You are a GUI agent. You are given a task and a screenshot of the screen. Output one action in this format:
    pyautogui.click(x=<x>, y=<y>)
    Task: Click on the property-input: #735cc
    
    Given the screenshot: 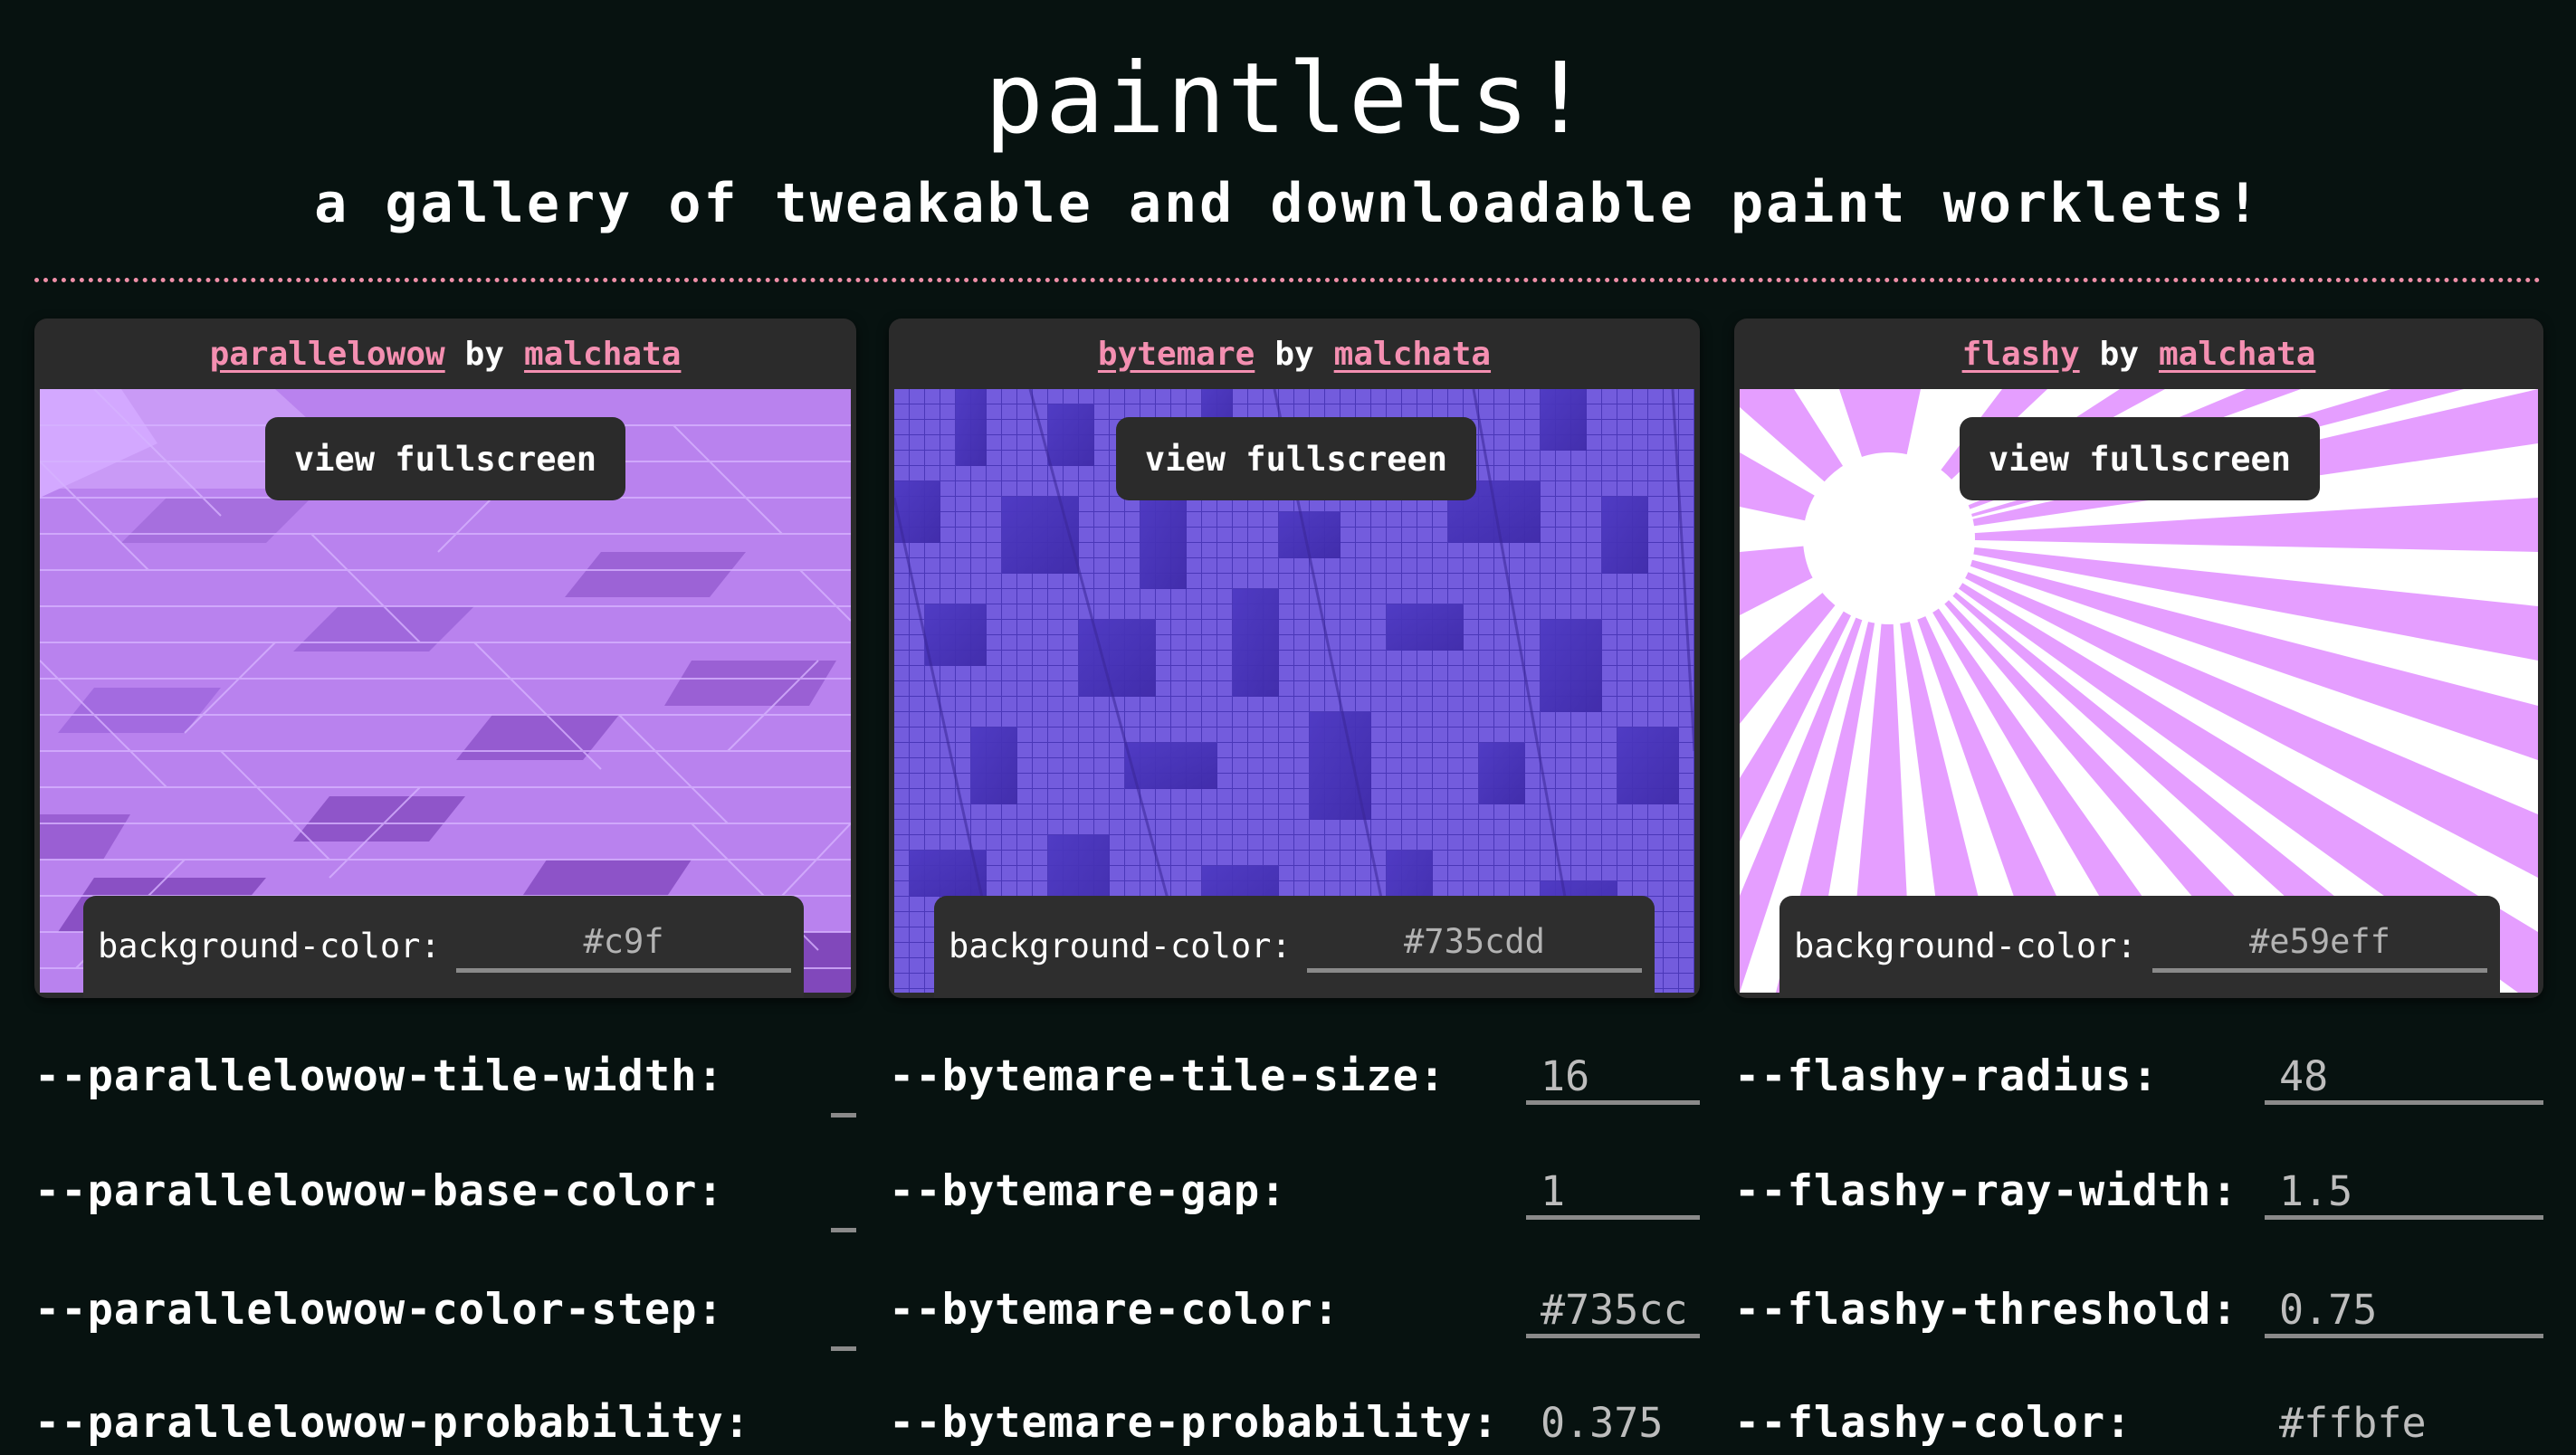 What is the action you would take?
    pyautogui.click(x=1613, y=1310)
    